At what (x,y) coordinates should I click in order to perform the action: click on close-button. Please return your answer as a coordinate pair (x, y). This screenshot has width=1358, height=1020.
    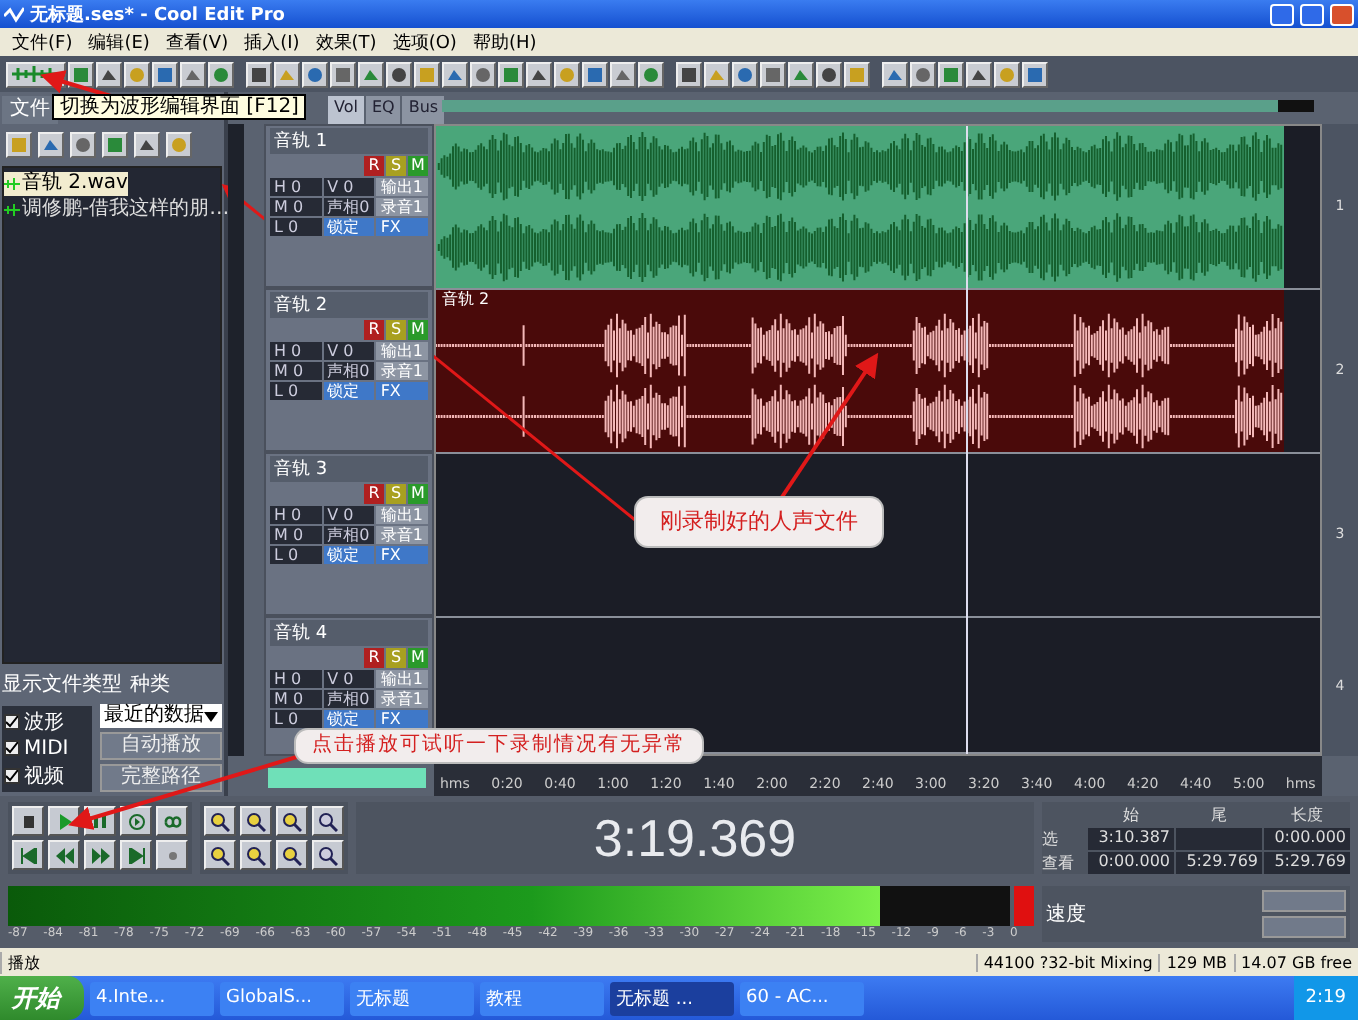
    Looking at the image, I should click on (1342, 14).